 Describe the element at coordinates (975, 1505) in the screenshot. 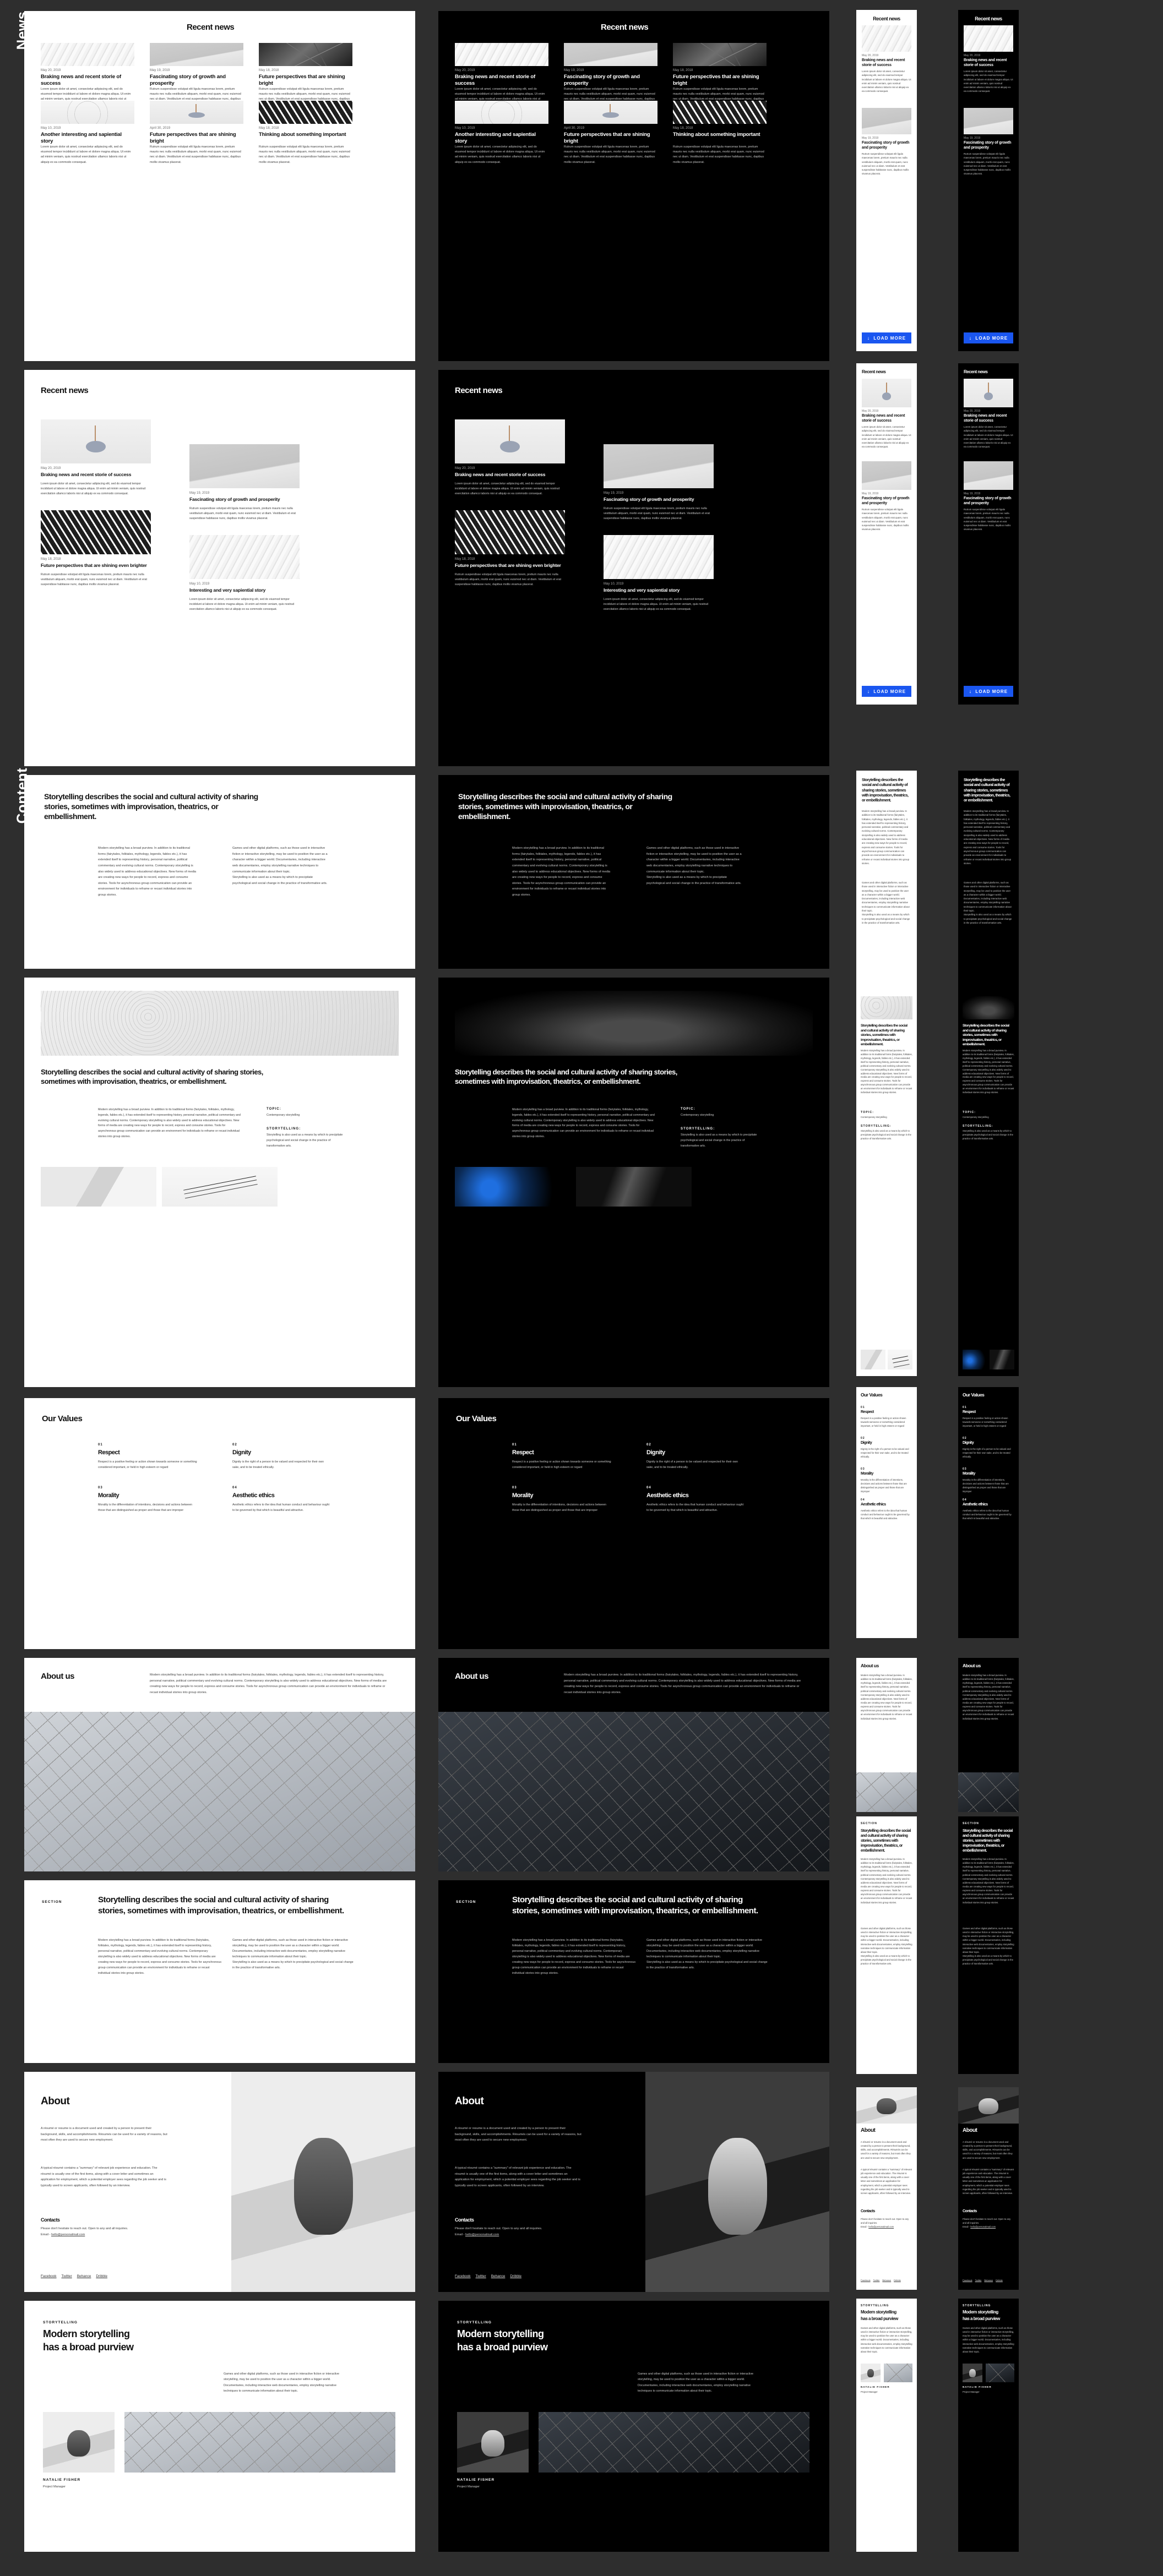

I see `value-name: Aesthetic ethics` at that location.